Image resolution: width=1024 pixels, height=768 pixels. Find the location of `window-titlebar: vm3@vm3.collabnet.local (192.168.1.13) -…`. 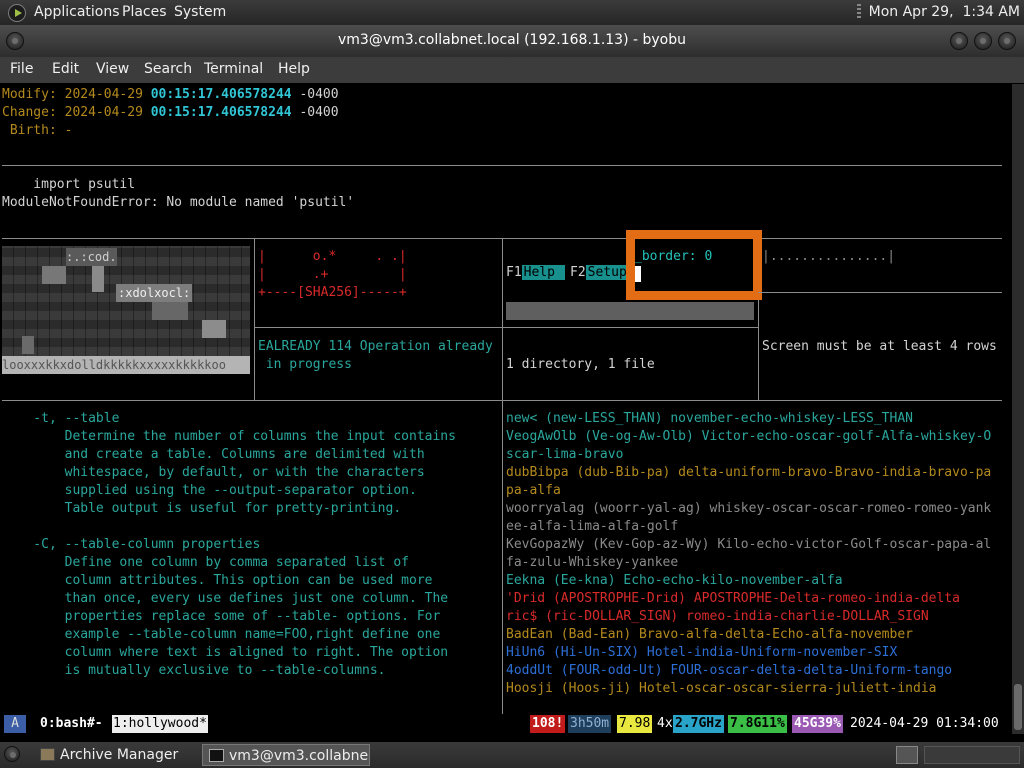

window-titlebar: vm3@vm3.collabnet.local (192.168.1.13) -… is located at coordinates (512, 41).